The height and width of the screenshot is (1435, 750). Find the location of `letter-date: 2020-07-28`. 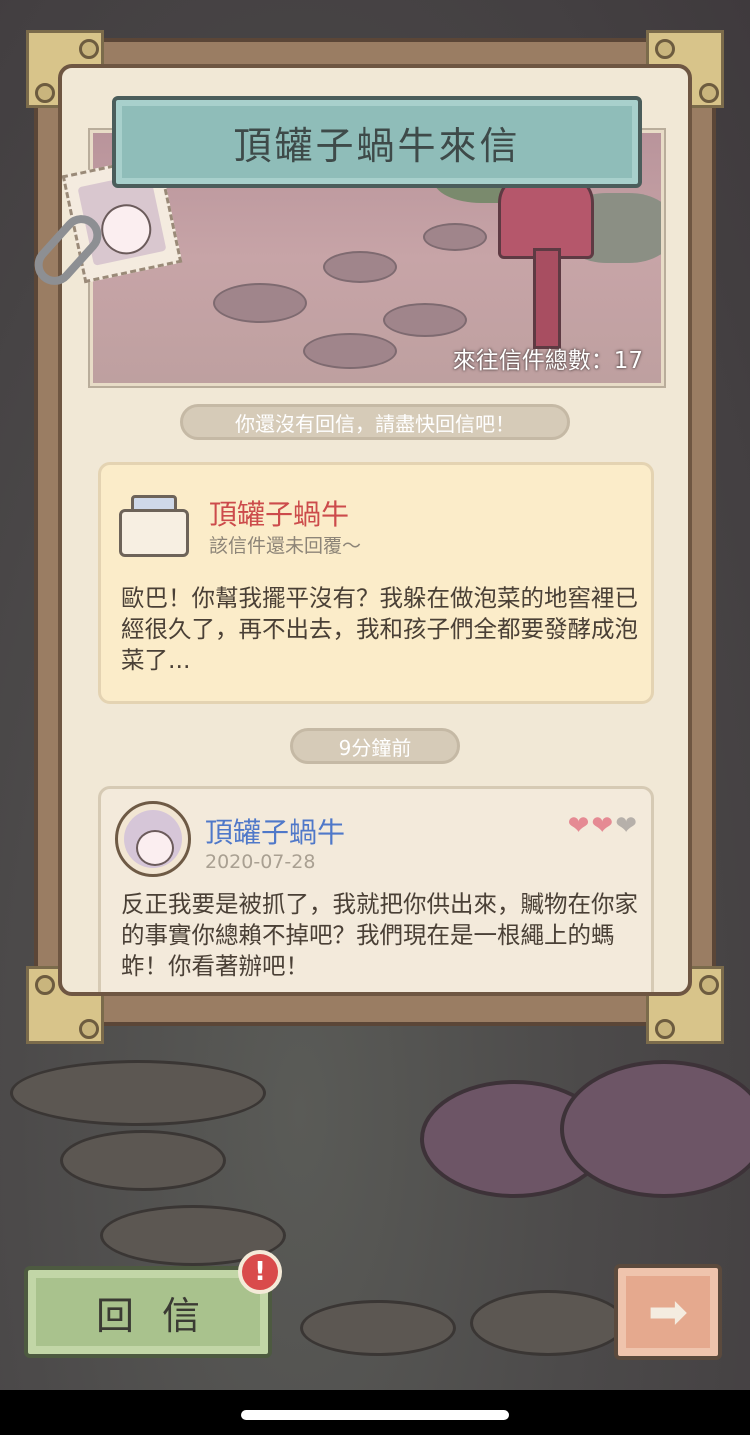

letter-date: 2020-07-28 is located at coordinates (260, 862).